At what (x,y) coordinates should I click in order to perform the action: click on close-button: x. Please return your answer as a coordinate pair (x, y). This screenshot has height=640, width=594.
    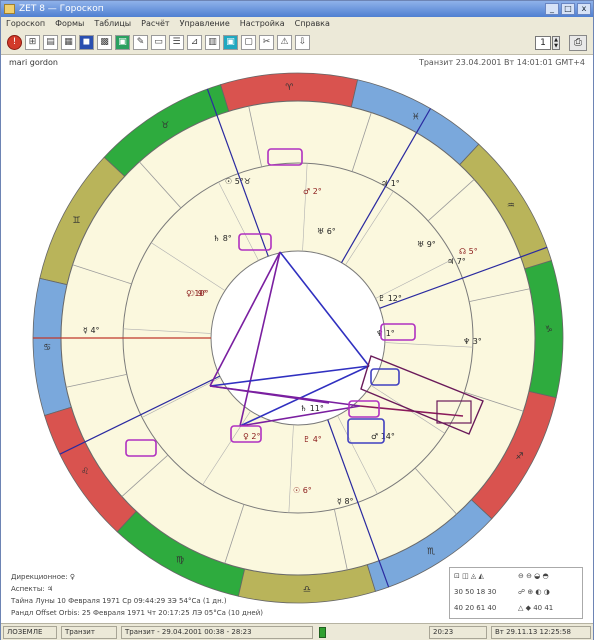
    Looking at the image, I should click on (584, 9).